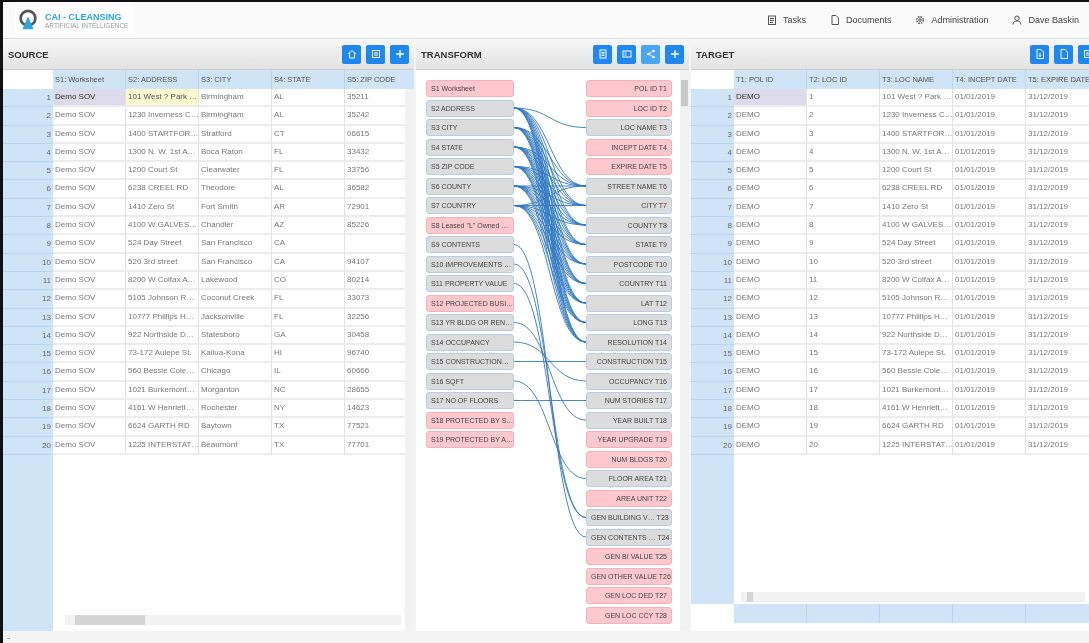 This screenshot has width=1089, height=643. What do you see at coordinates (28, 189) in the screenshot?
I see `row-number: 6` at bounding box center [28, 189].